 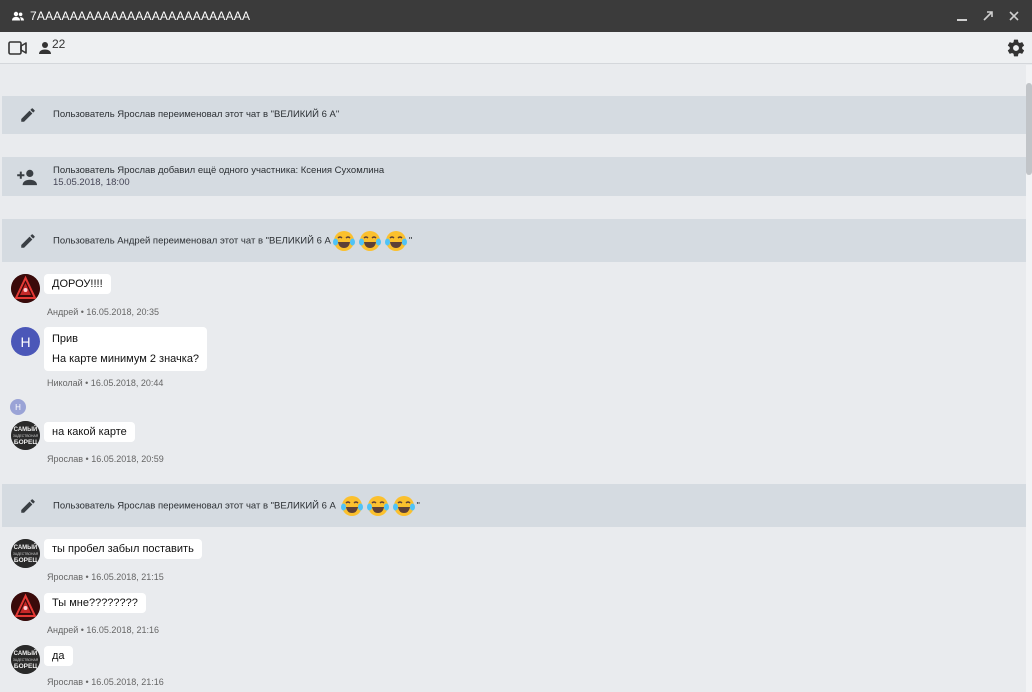 I want to click on message-bubble: да, so click(x=58, y=656).